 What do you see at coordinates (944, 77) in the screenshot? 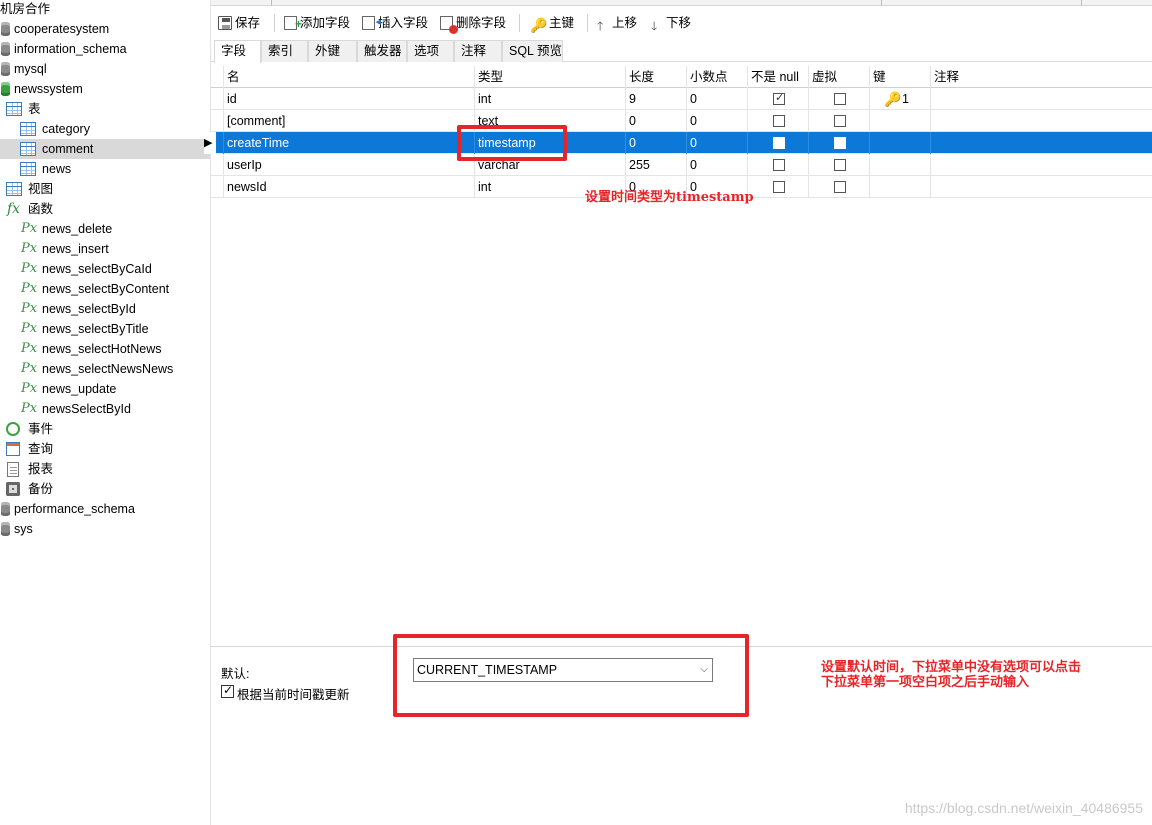
I see `column-header-comment: 注释` at bounding box center [944, 77].